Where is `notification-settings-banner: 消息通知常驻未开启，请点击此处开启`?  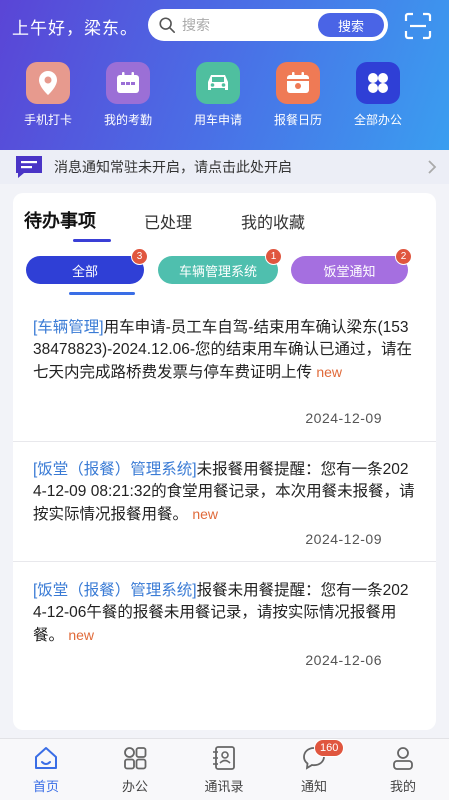 notification-settings-banner: 消息通知常驻未开启，请点击此处开启 is located at coordinates (224, 167).